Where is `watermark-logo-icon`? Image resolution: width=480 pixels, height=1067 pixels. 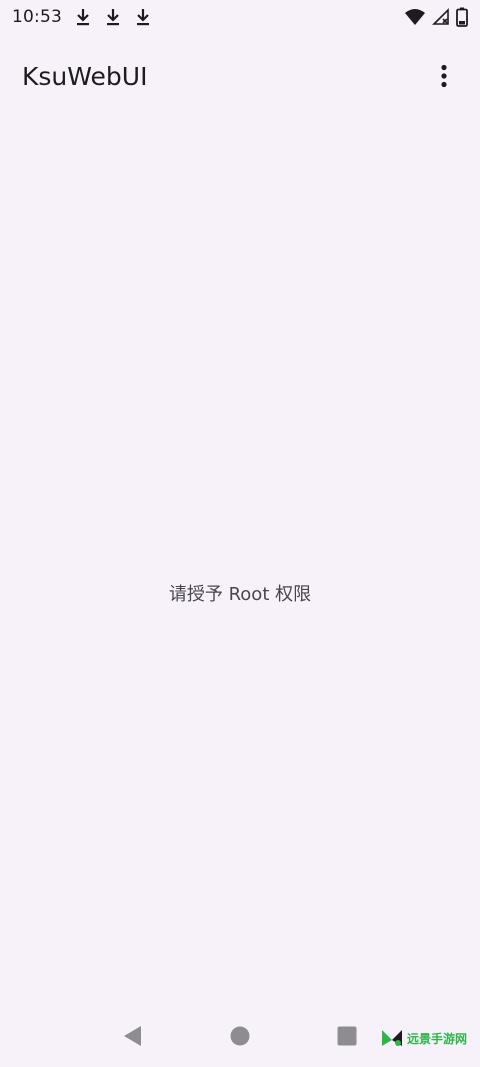
watermark-logo-icon is located at coordinates (392, 1038).